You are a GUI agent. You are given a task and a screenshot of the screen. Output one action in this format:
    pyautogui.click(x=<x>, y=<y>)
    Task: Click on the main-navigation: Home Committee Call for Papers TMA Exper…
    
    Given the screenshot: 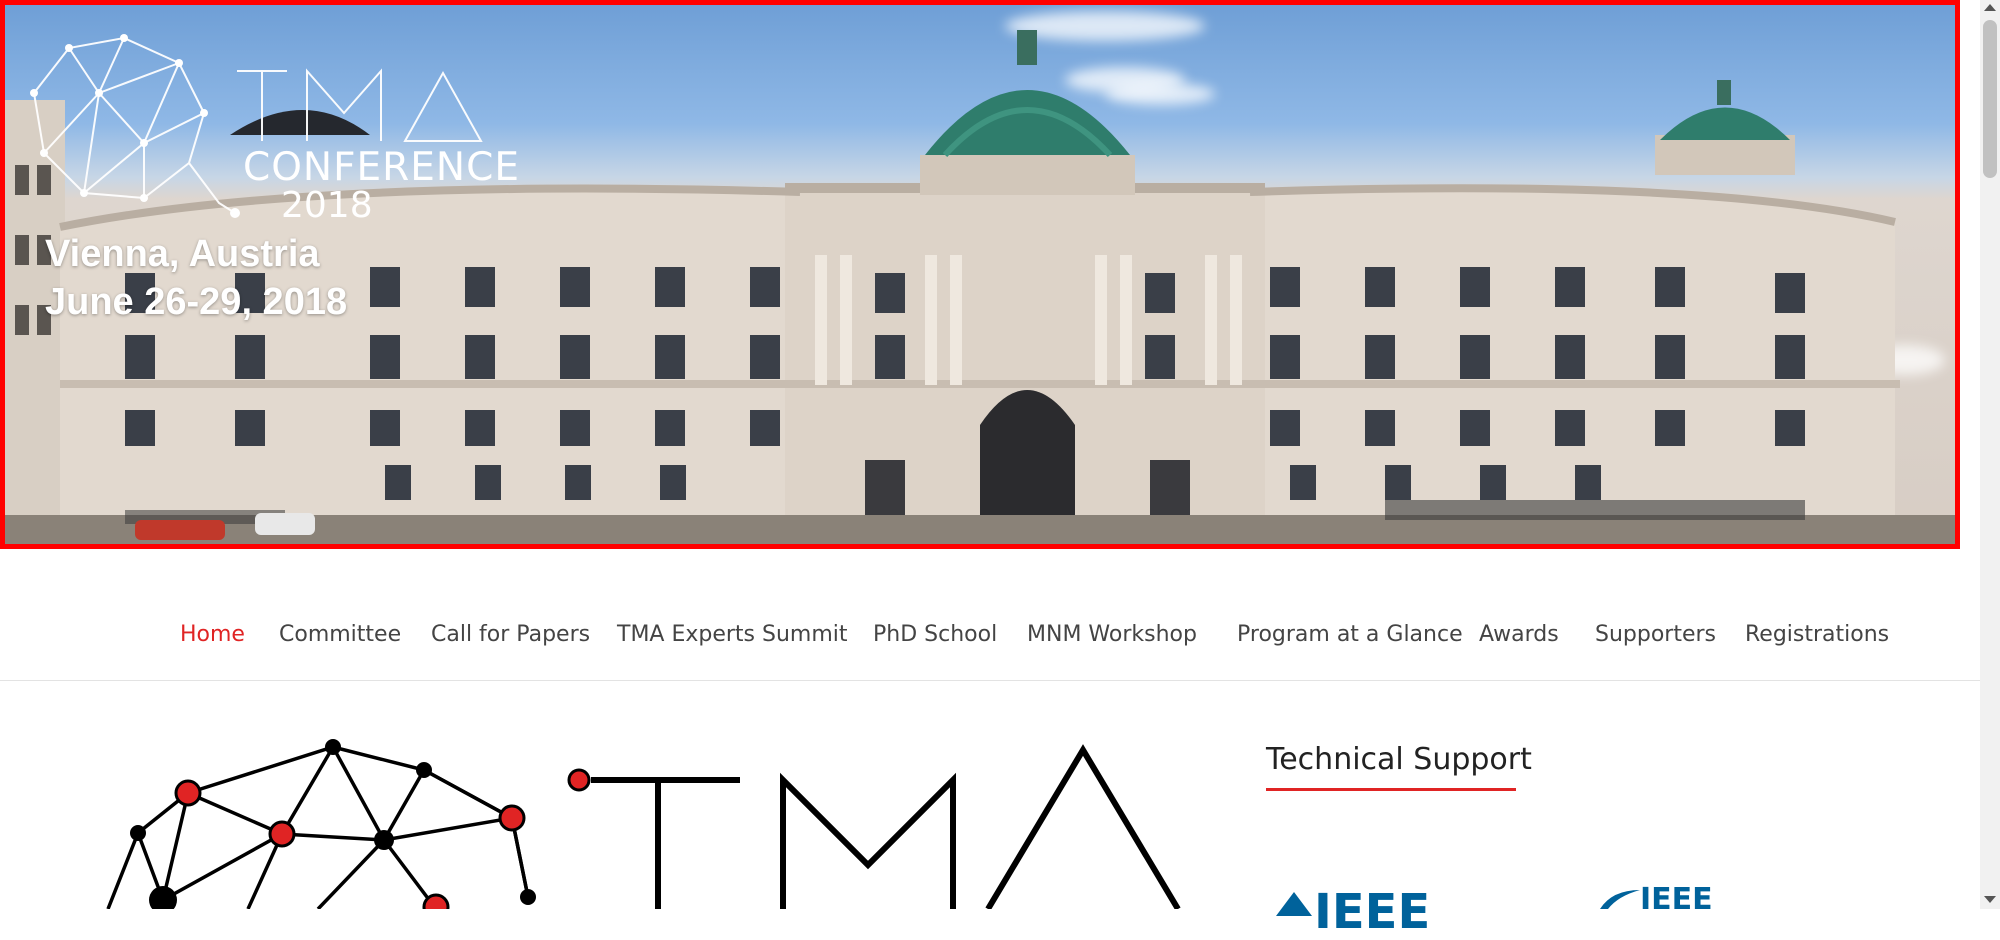 What is the action you would take?
    pyautogui.click(x=990, y=634)
    